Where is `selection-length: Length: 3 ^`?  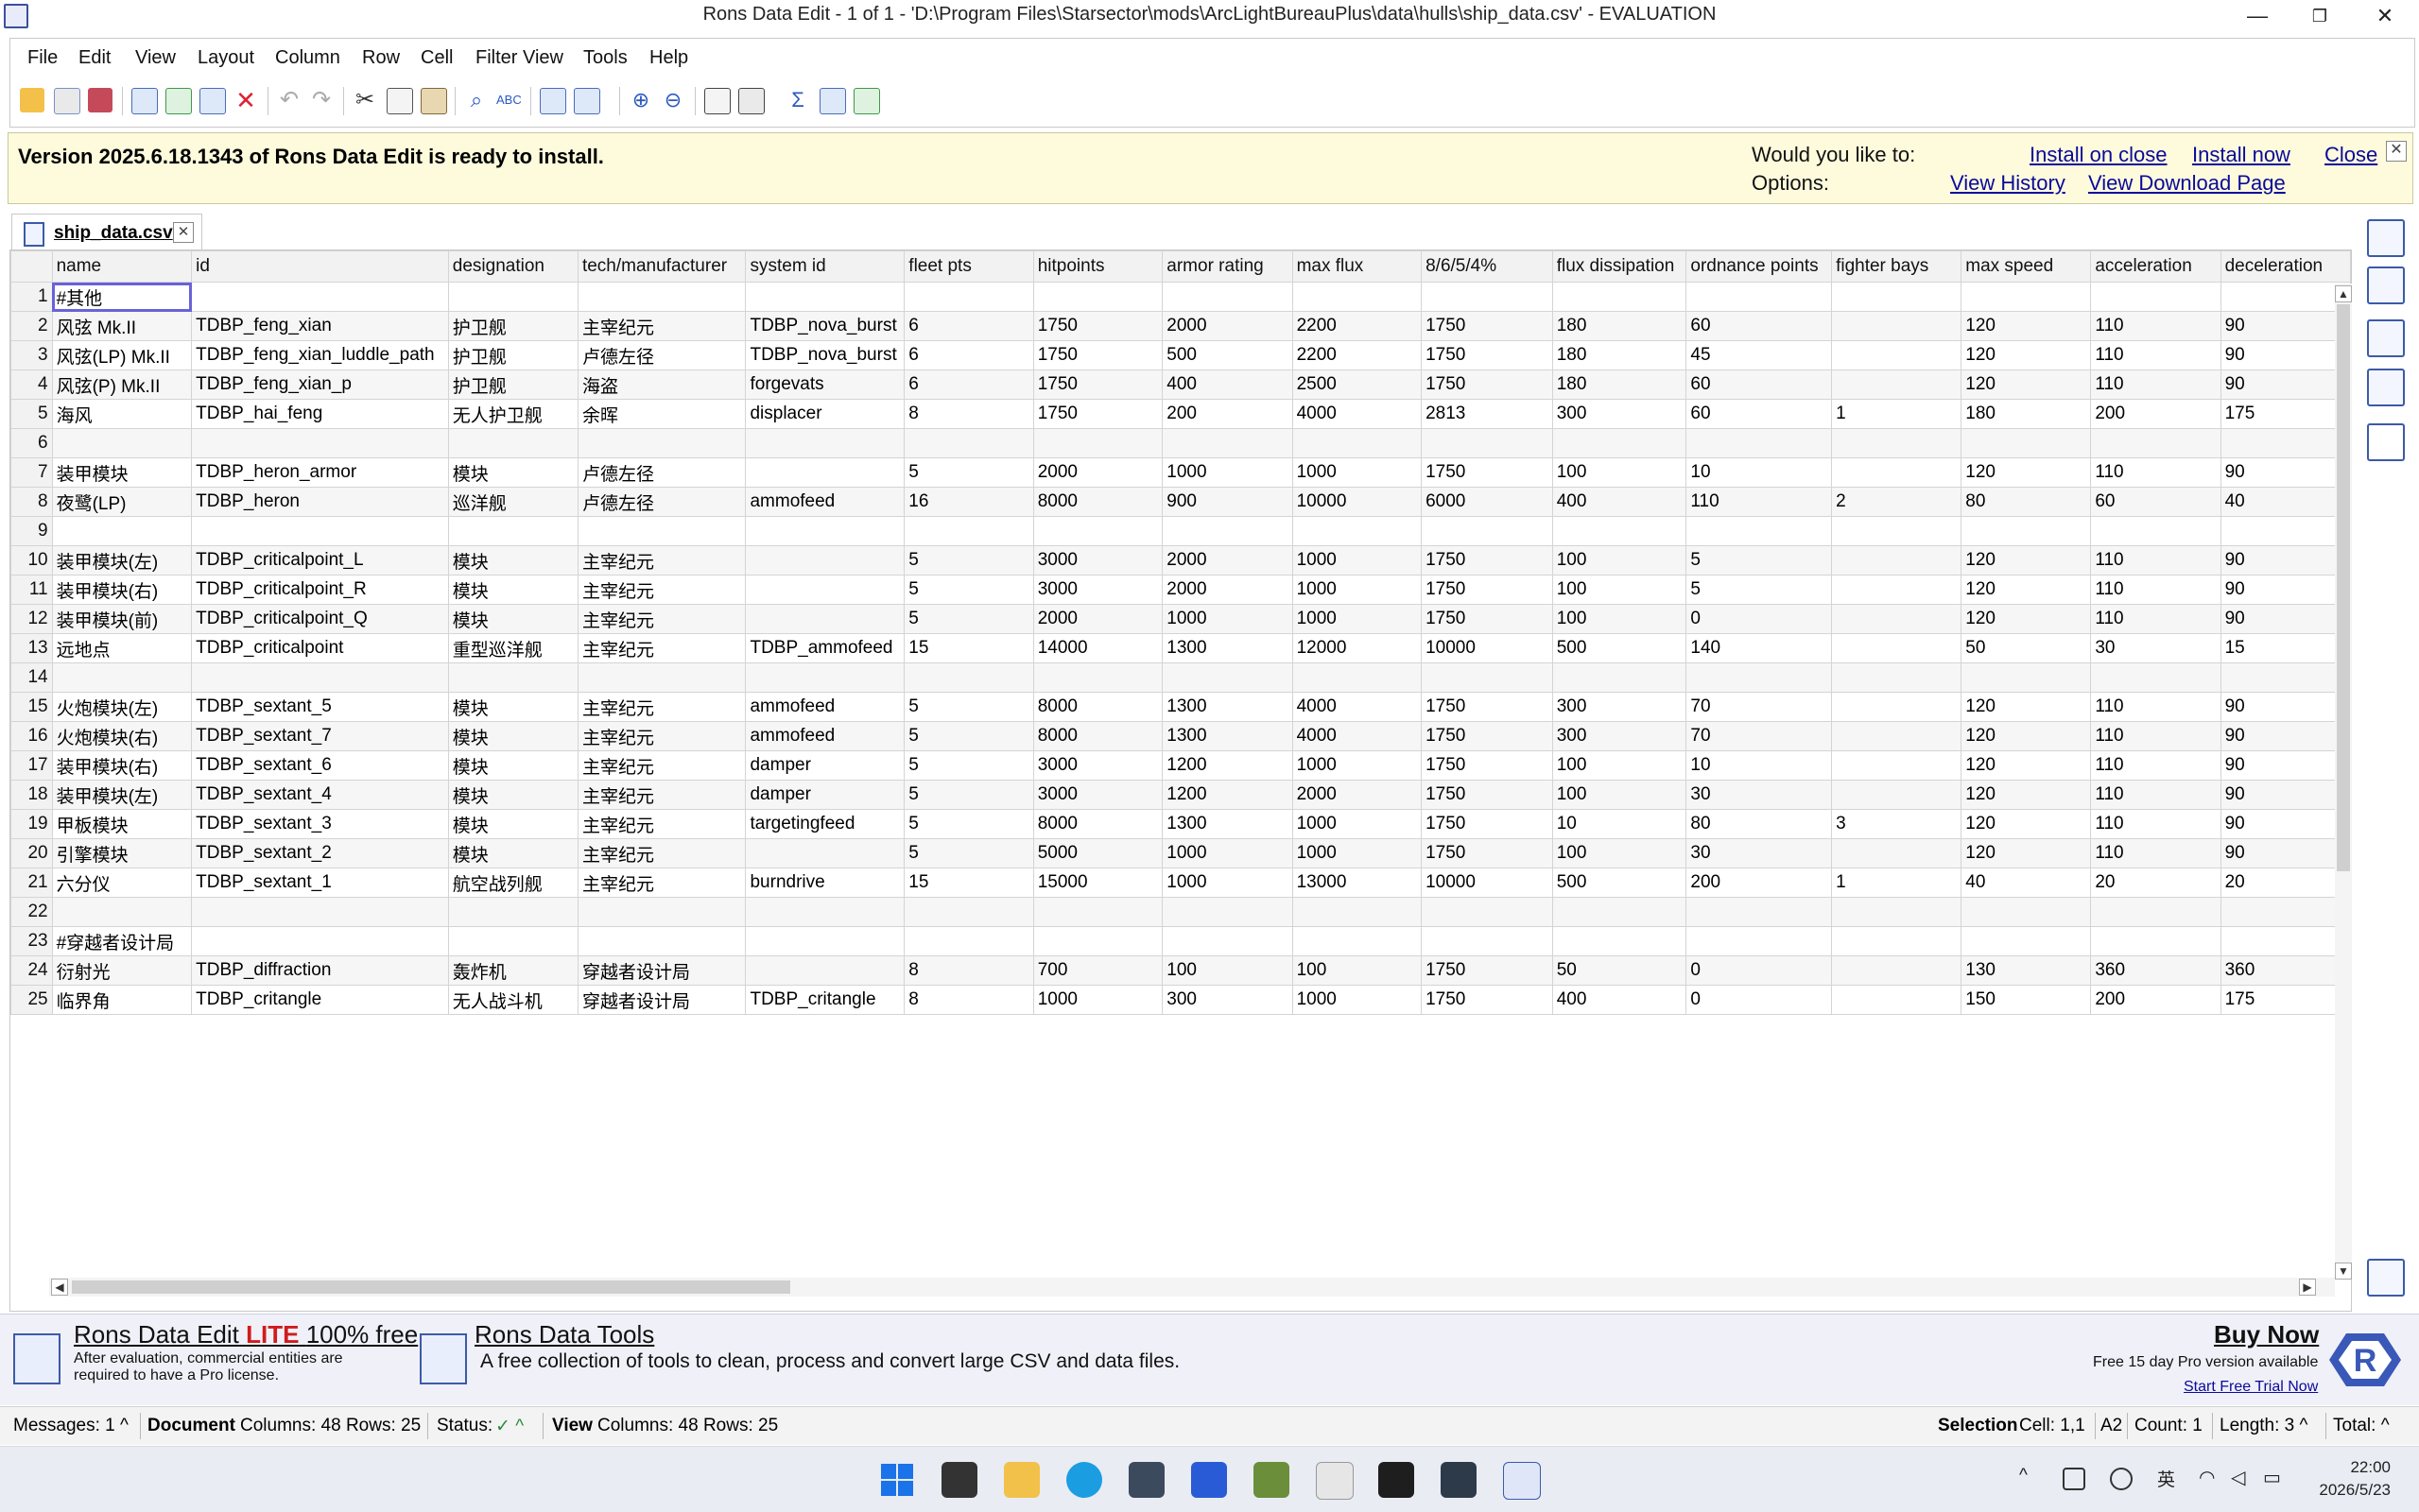
selection-length: Length: 3 ^ is located at coordinates (2263, 1426).